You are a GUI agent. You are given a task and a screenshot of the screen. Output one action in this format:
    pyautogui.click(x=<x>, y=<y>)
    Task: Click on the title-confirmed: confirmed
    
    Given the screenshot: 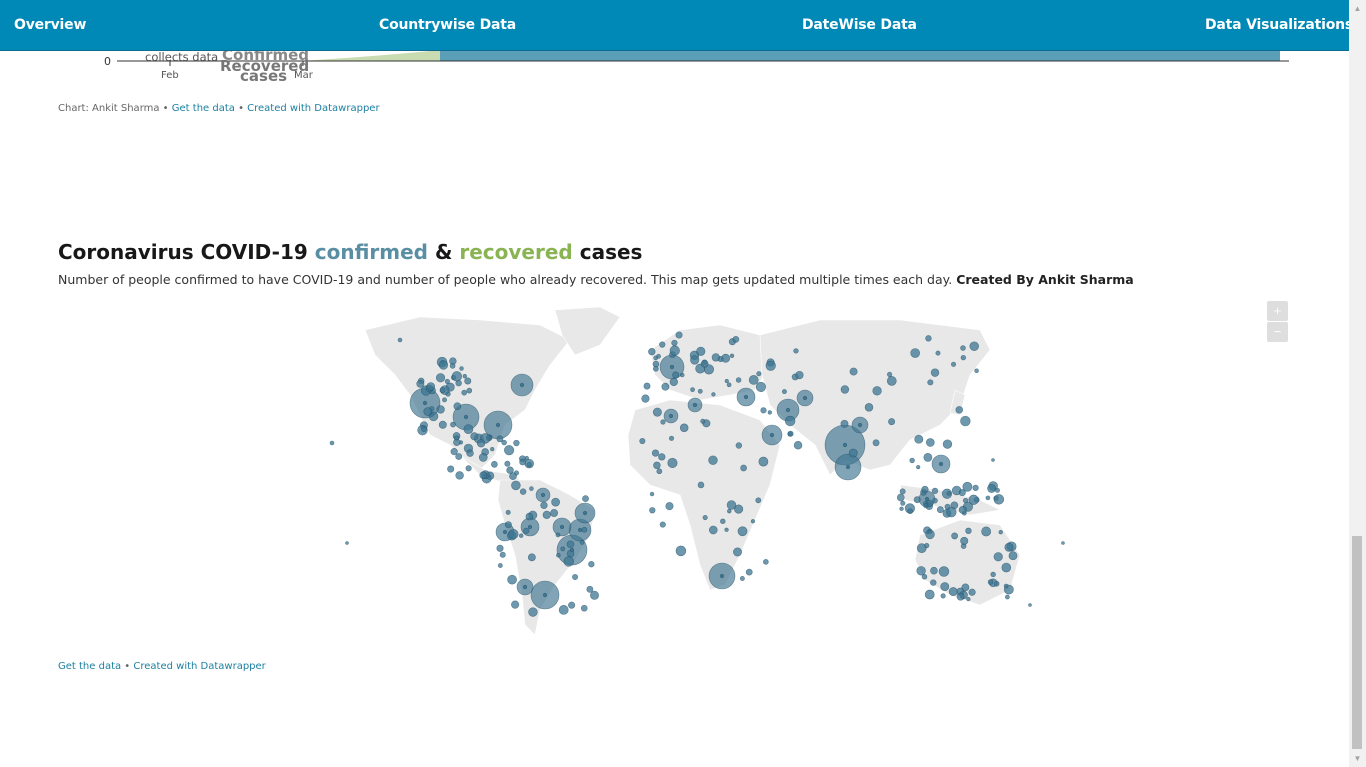 What is the action you would take?
    pyautogui.click(x=371, y=252)
    